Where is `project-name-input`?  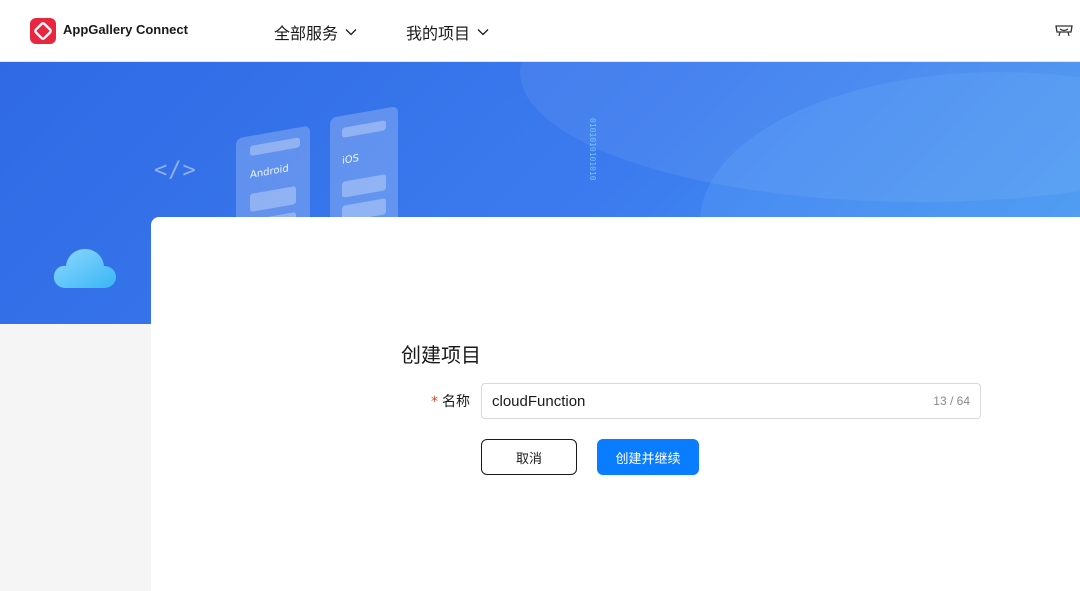 project-name-input is located at coordinates (702, 401).